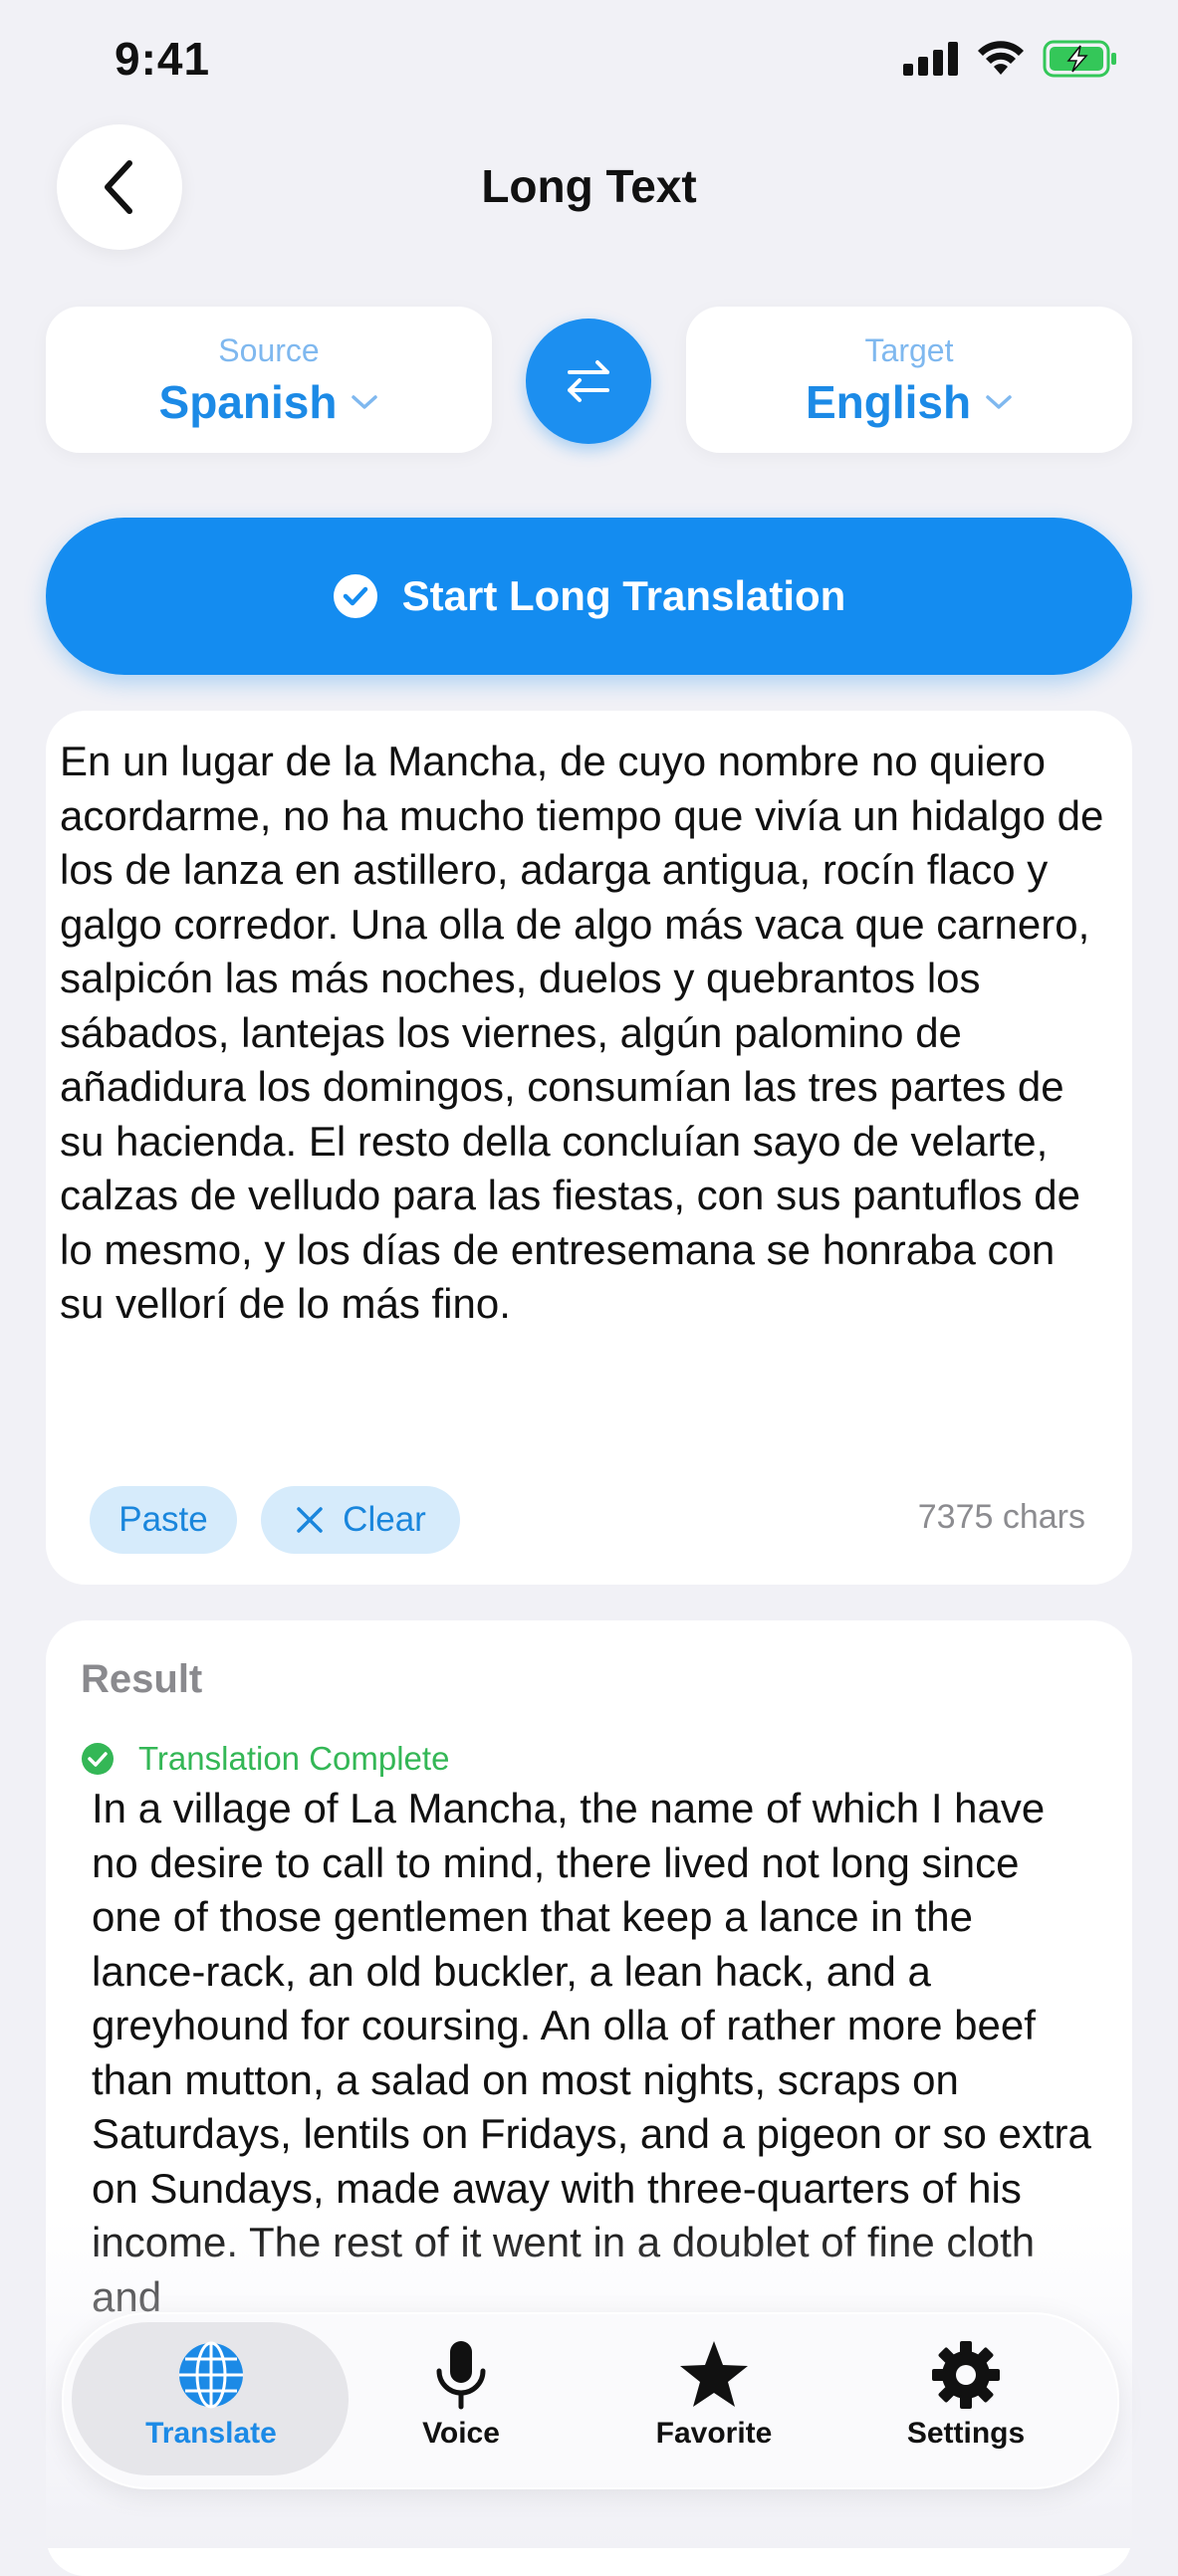  What do you see at coordinates (1079, 59) in the screenshot?
I see `battery-charging-icon` at bounding box center [1079, 59].